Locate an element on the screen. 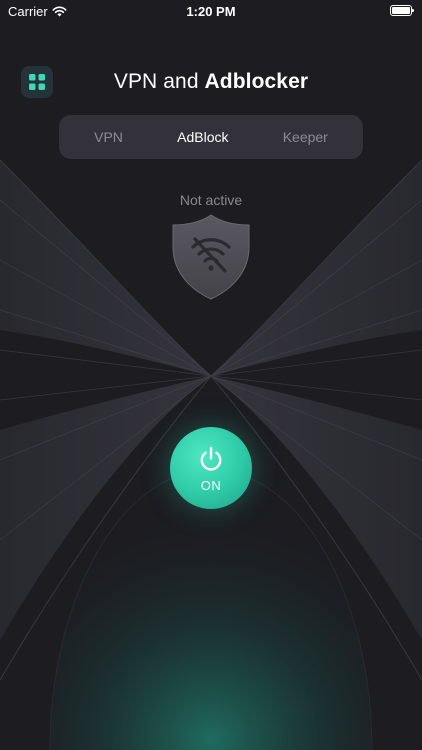 This screenshot has width=422, height=750. status-time: 1:20 PM is located at coordinates (211, 11).